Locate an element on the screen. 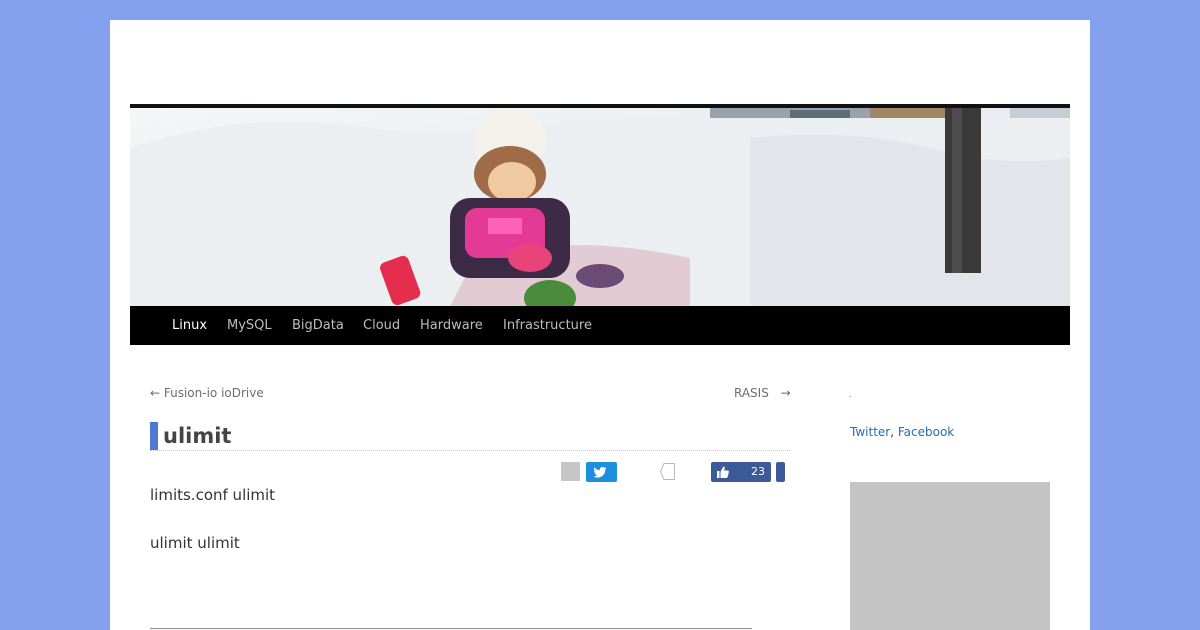 This screenshot has width=1200, height=630. title-accent-bar is located at coordinates (154, 436).